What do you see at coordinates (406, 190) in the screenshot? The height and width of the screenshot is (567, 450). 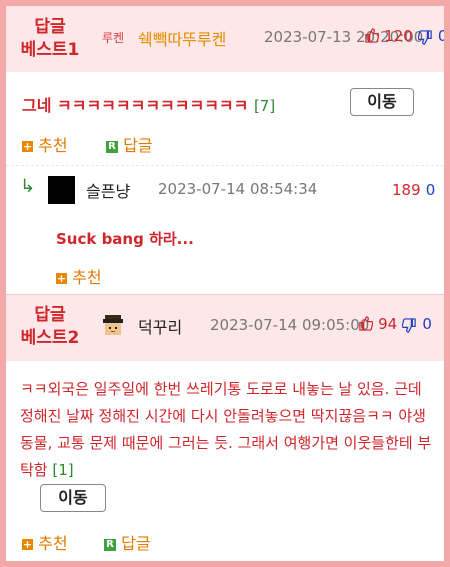 I see `upvote-count: 189` at bounding box center [406, 190].